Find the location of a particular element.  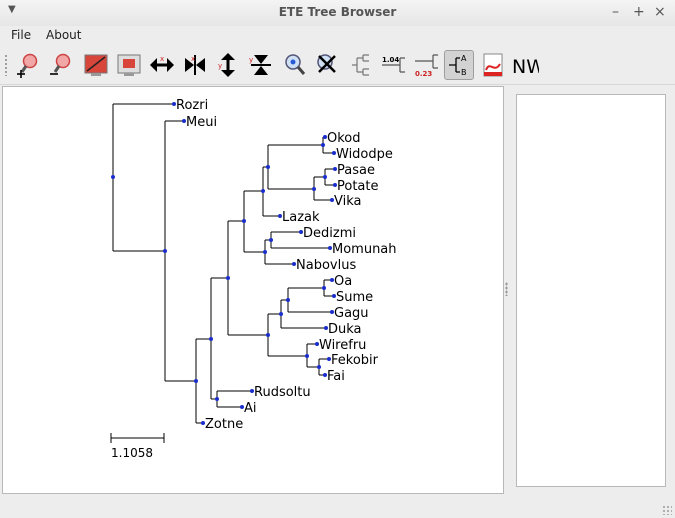

fit-to-screen-icon is located at coordinates (96, 65).